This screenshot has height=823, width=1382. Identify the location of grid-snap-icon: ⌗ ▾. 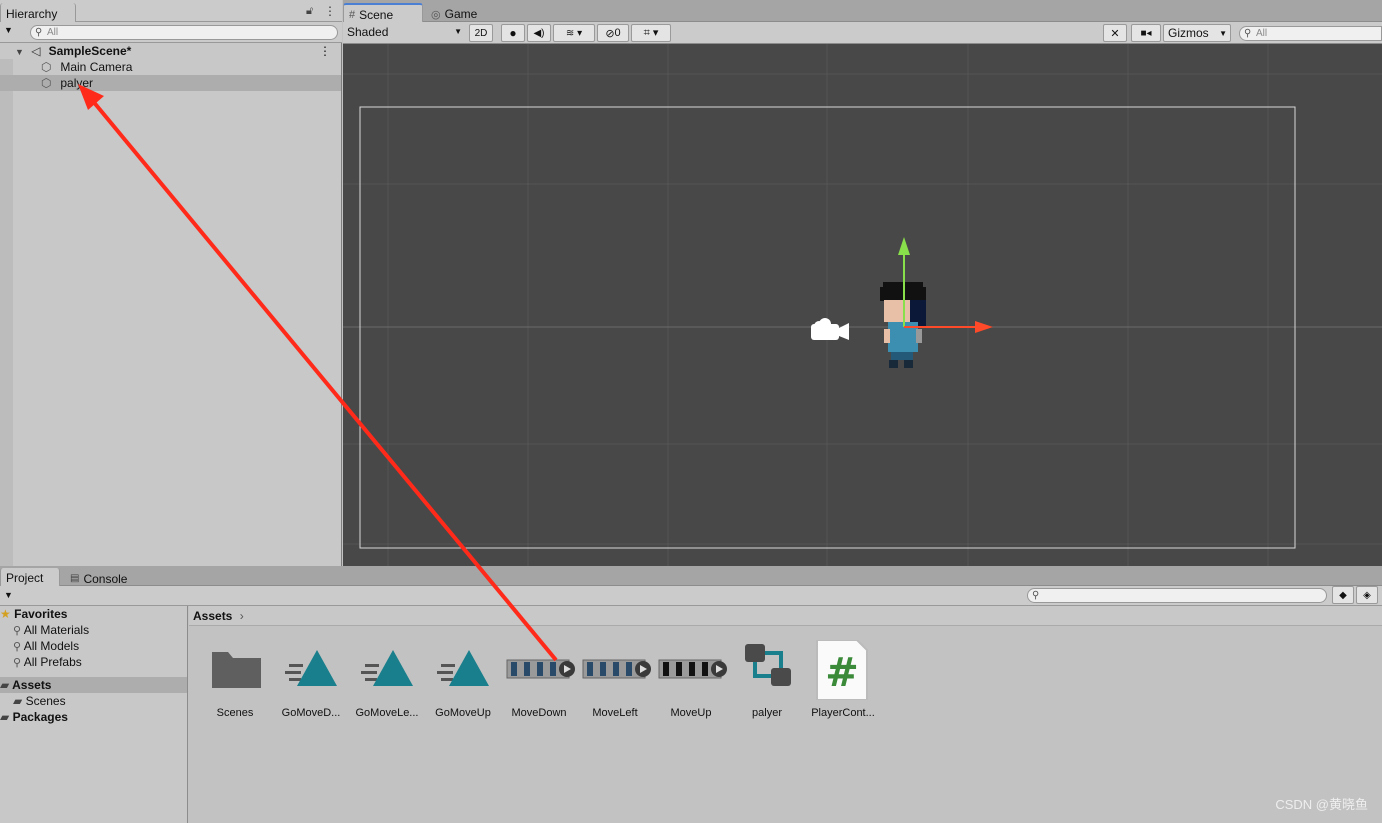
(651, 33).